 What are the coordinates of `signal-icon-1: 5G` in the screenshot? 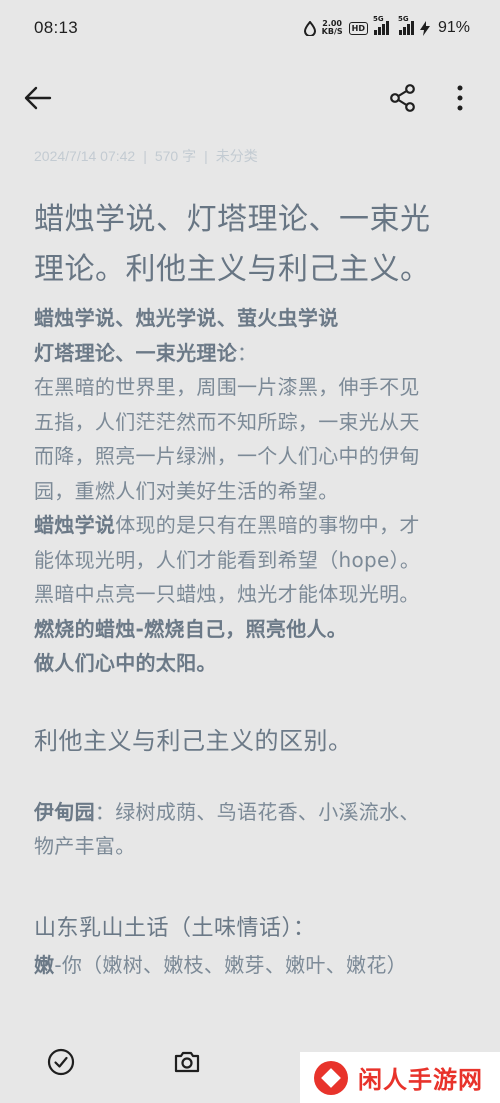 It's located at (381, 25).